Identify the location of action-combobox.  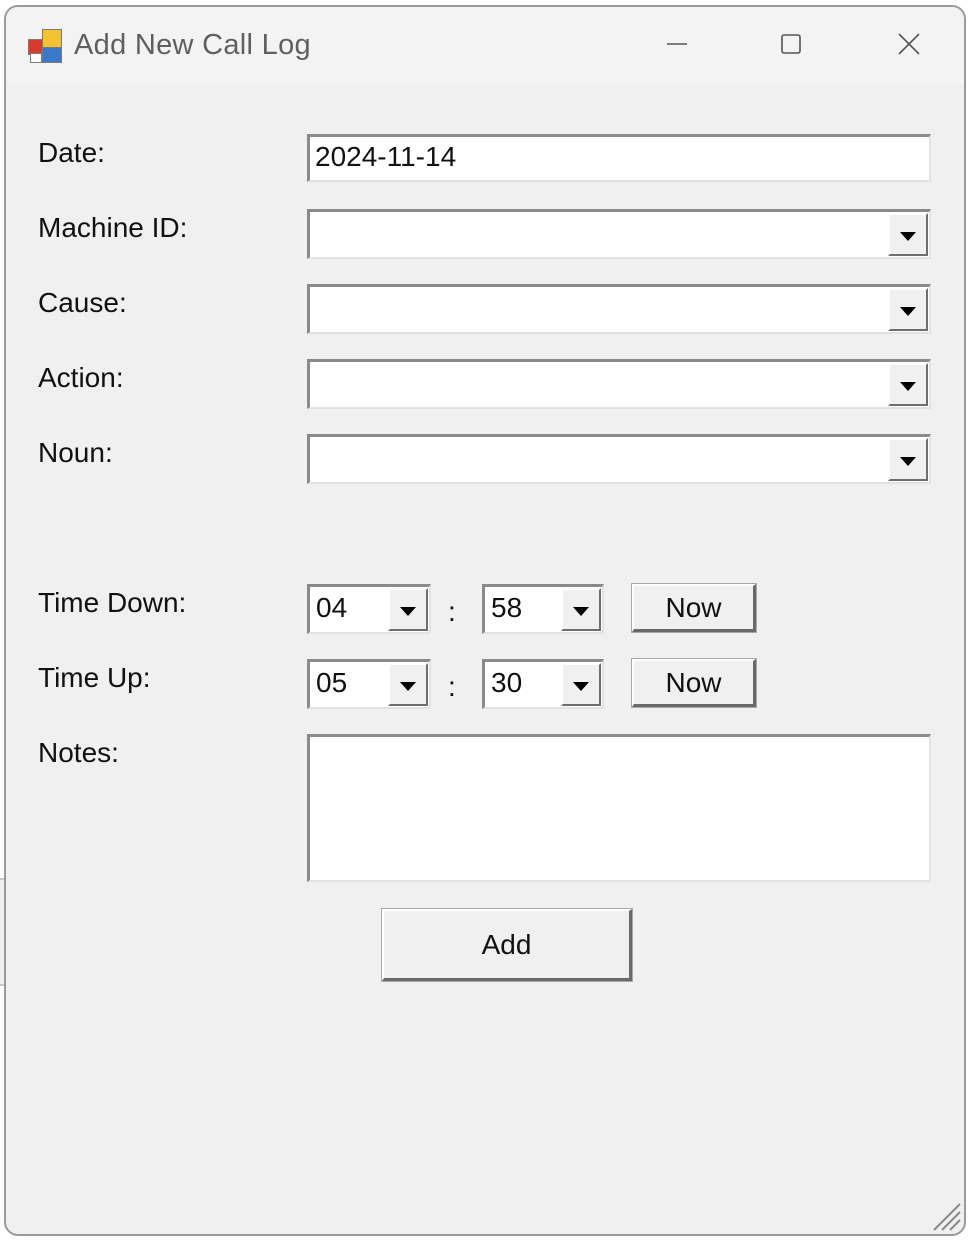
(619, 384).